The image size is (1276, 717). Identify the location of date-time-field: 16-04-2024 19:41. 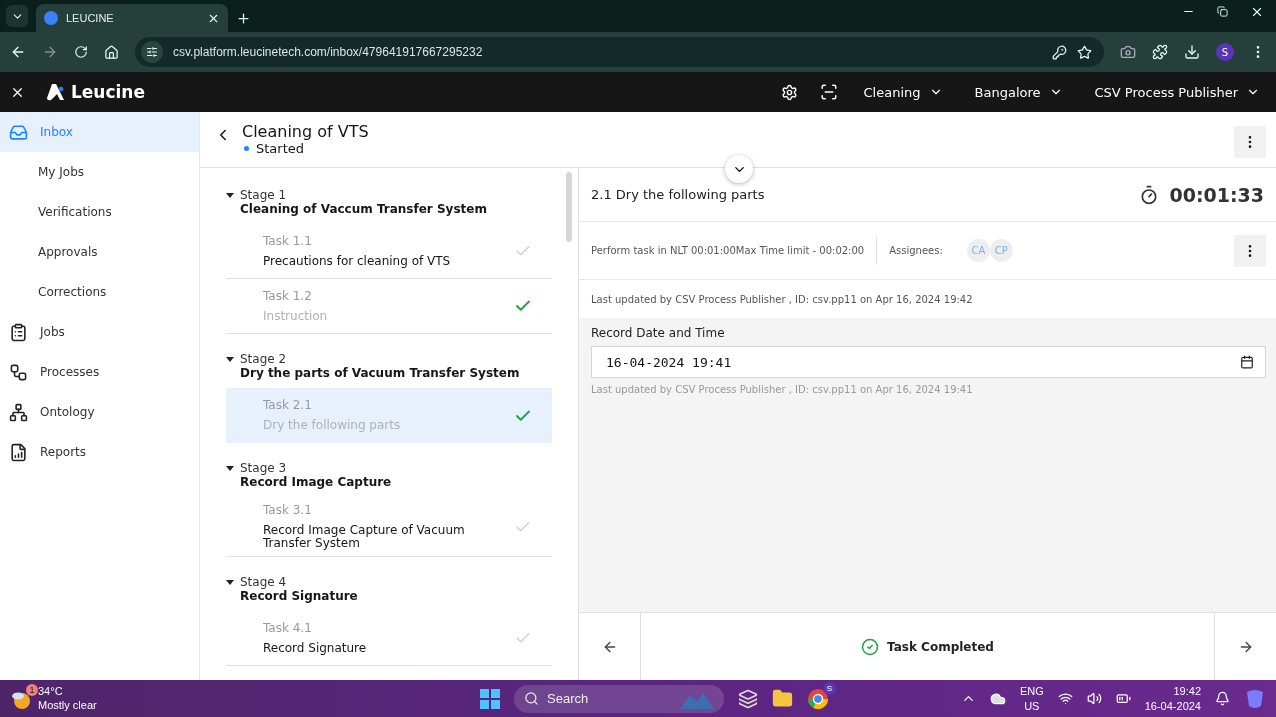
(928, 362).